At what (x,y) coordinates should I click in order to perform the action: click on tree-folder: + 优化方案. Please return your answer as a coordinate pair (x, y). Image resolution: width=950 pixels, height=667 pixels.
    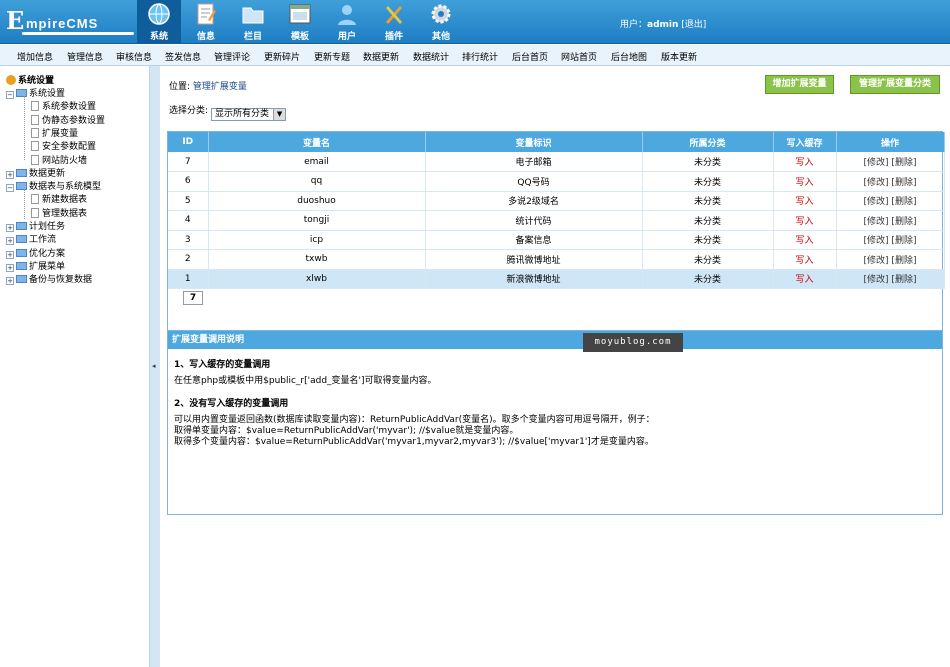
    Looking at the image, I should click on (35, 252).